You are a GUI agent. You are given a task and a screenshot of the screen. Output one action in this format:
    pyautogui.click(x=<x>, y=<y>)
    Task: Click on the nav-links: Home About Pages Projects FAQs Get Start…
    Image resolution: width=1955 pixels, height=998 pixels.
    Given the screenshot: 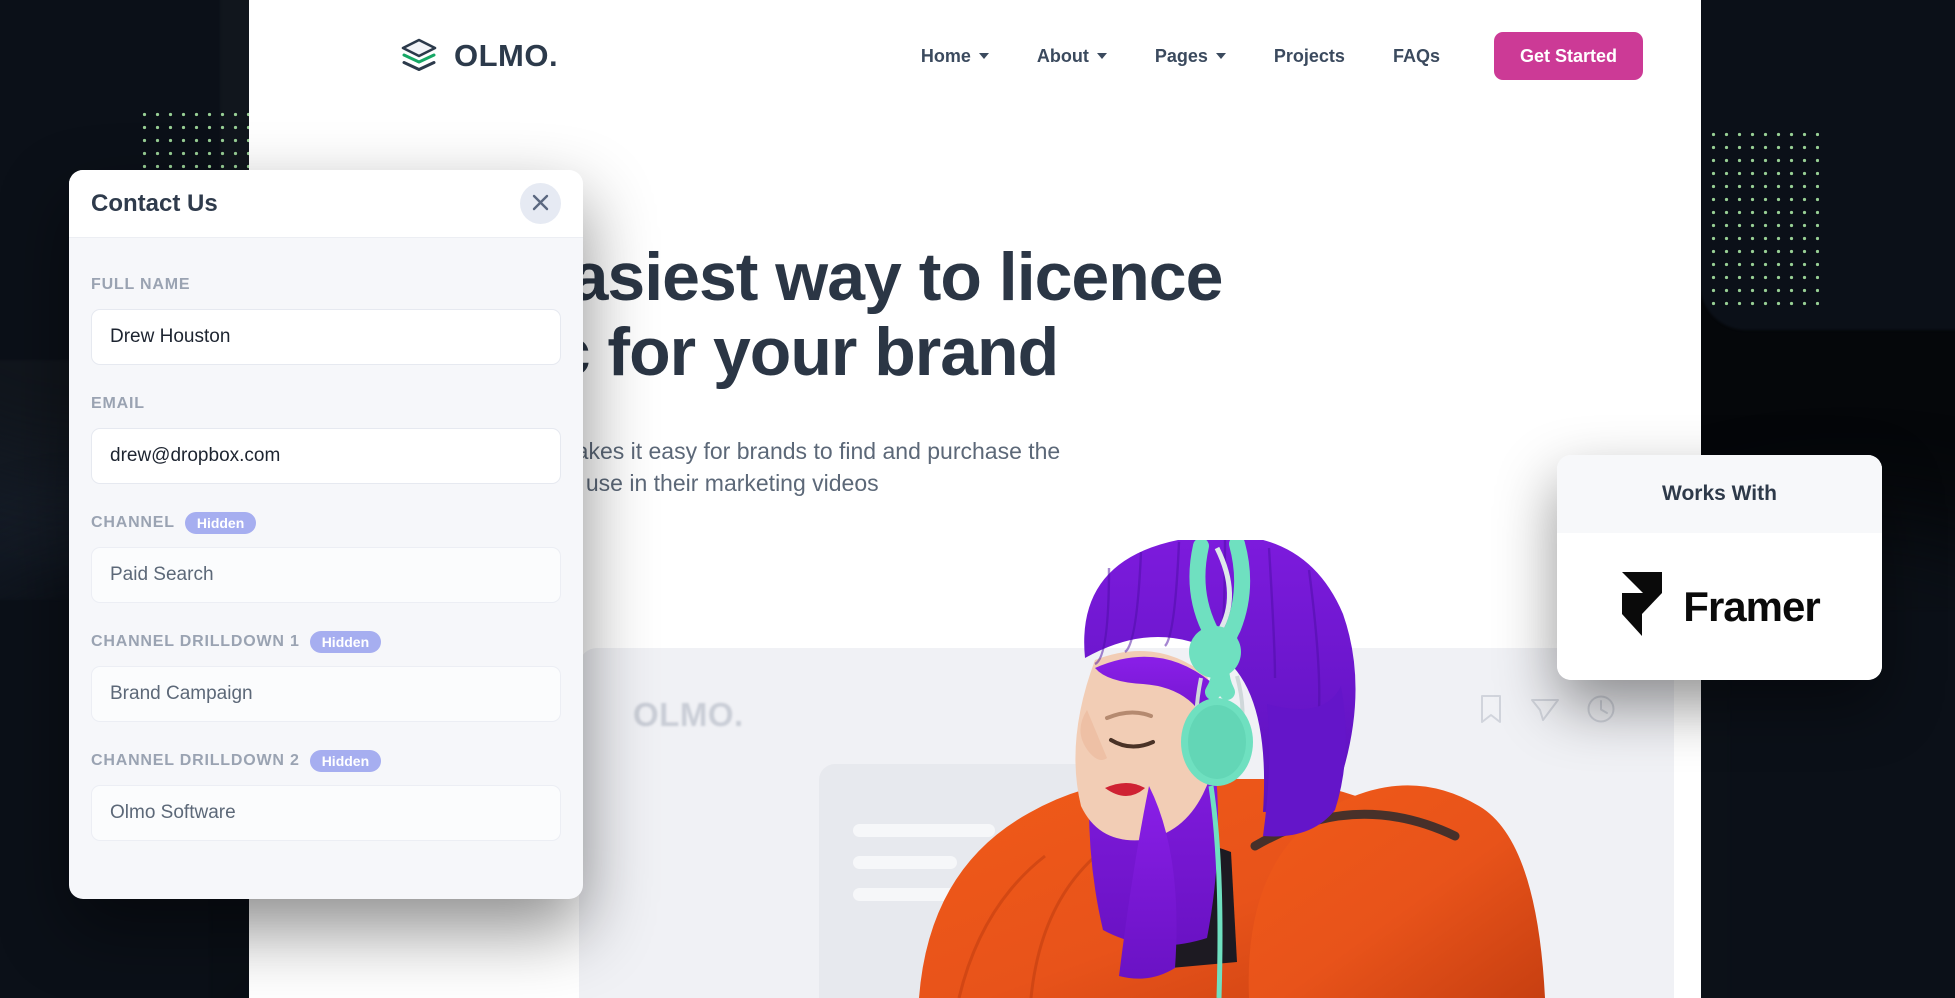 What is the action you would take?
    pyautogui.click(x=1270, y=56)
    